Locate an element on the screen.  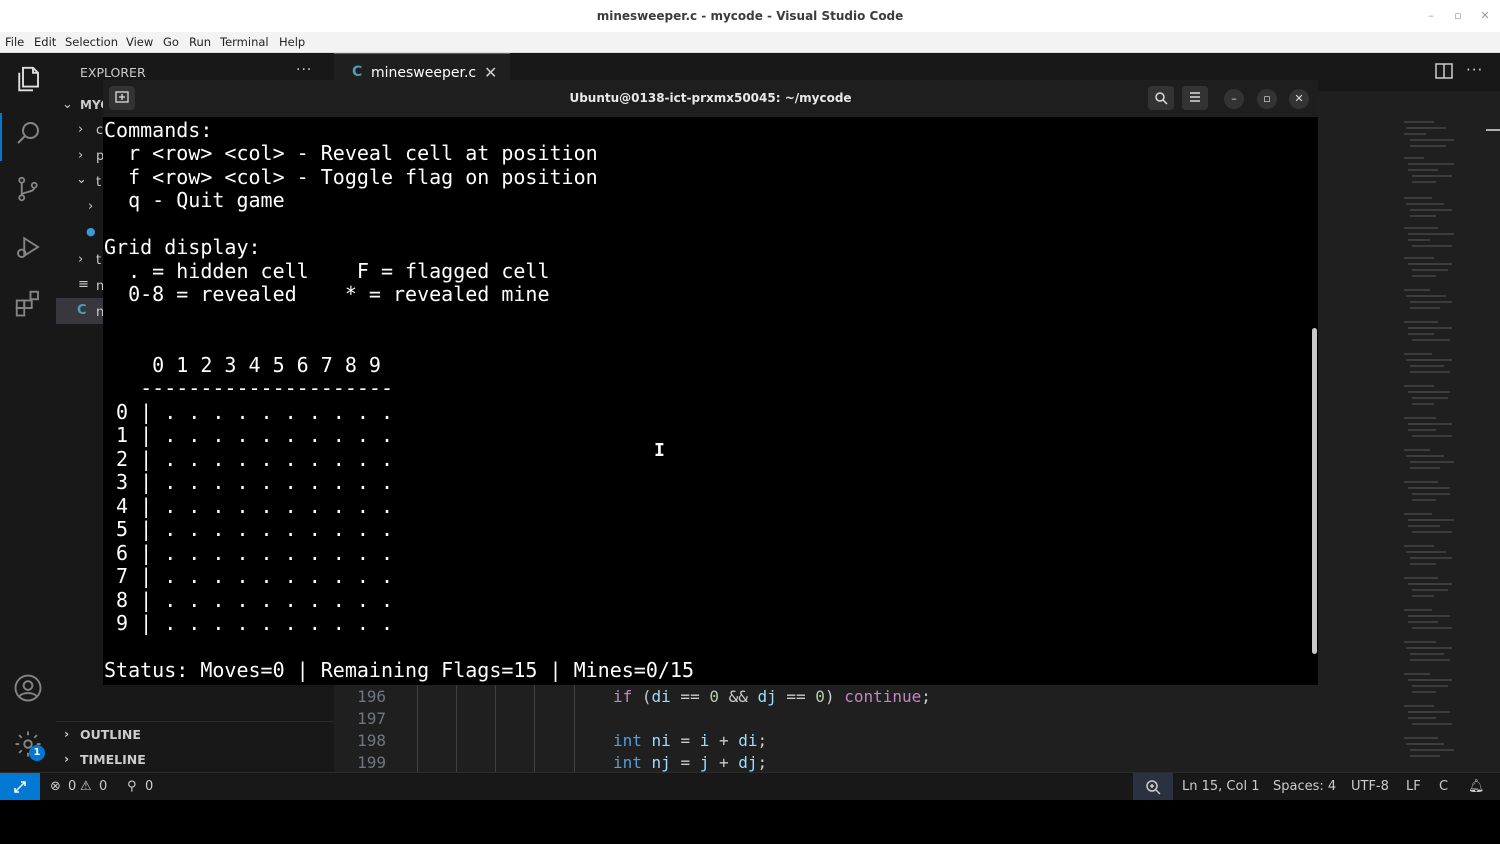
minimap is located at coordinates (1432, 444).